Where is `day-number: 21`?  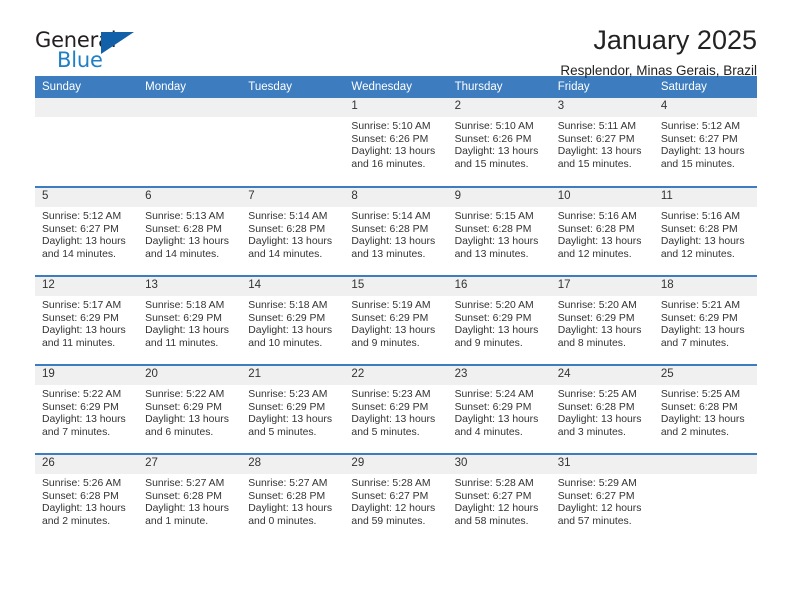
day-number: 21 is located at coordinates (293, 375).